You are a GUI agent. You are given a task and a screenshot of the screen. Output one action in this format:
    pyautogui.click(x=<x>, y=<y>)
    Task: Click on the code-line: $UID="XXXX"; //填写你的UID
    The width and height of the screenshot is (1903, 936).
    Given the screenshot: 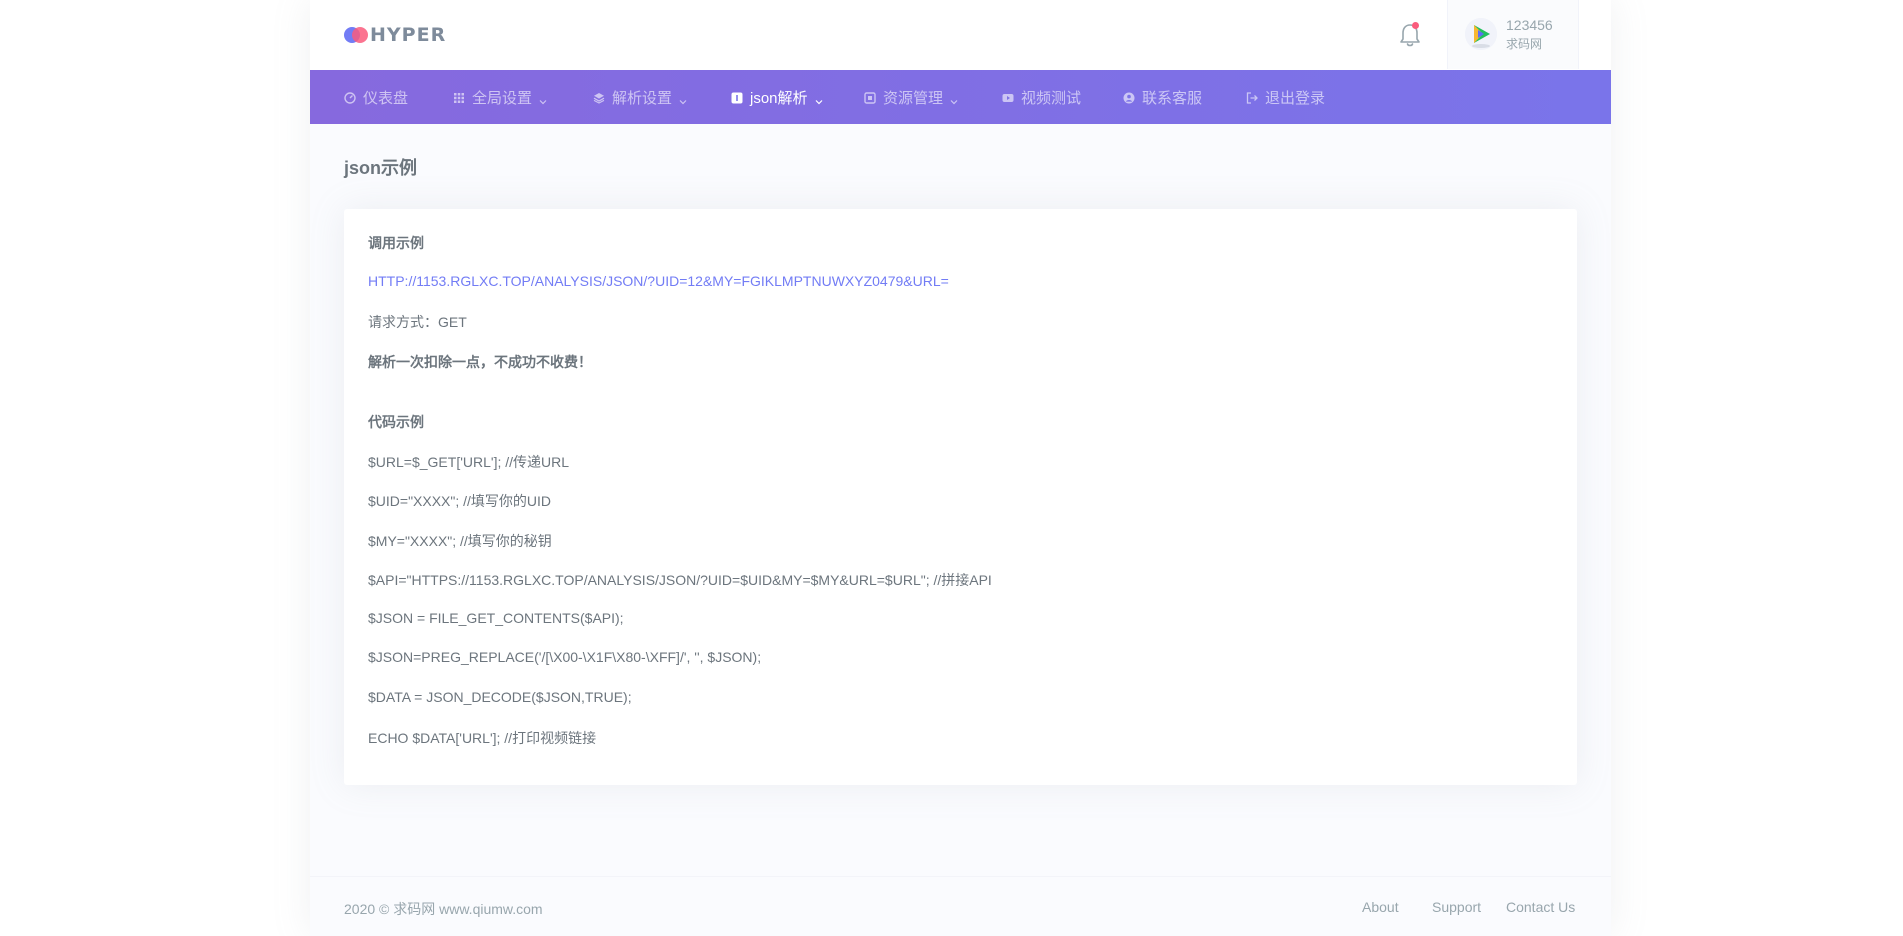 What is the action you would take?
    pyautogui.click(x=460, y=501)
    